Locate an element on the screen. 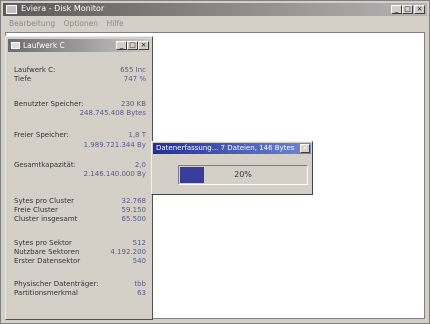 The height and width of the screenshot is (324, 430). free-value: 1,8 T is located at coordinates (137, 135).